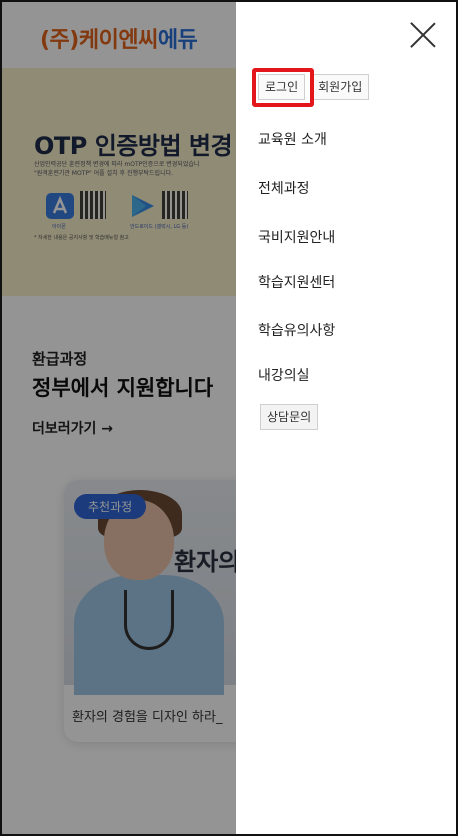  Describe the element at coordinates (423, 35) in the screenshot. I see `close-icon` at that location.